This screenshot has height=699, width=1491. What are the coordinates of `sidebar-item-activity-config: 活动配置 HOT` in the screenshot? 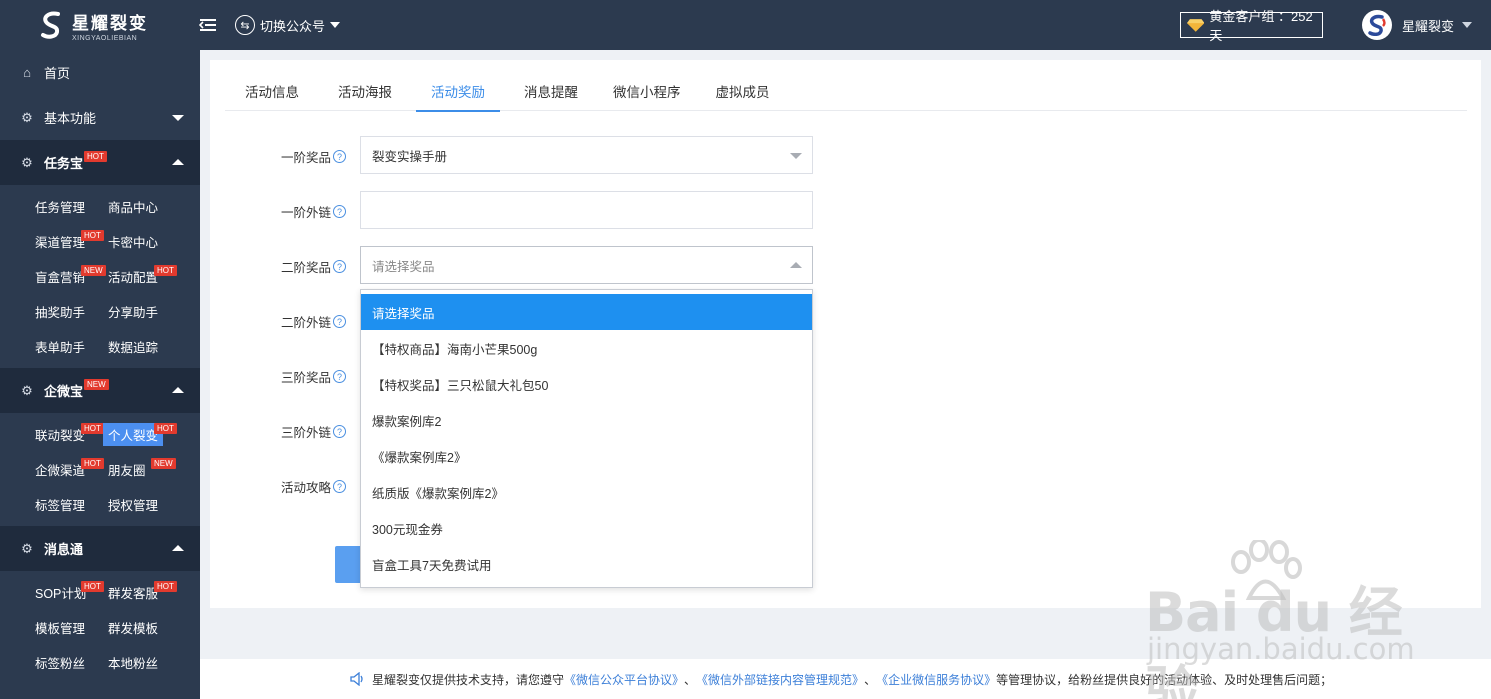 It's located at (154, 276).